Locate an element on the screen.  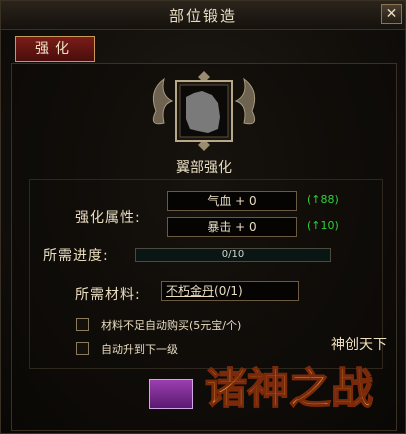
progress-bar: 0/10 is located at coordinates (233, 255).